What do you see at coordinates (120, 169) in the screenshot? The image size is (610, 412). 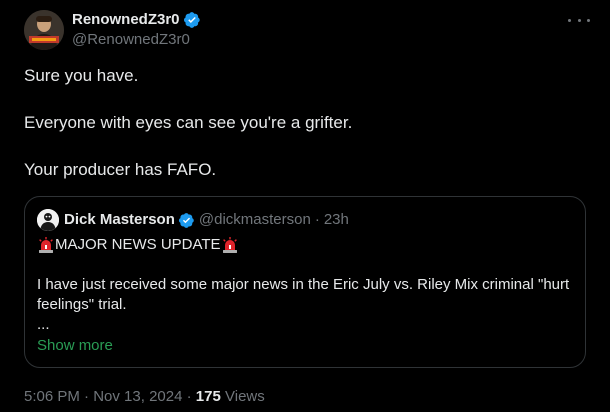 I see `tweet-paragraph: Your producer has FAFO.` at bounding box center [120, 169].